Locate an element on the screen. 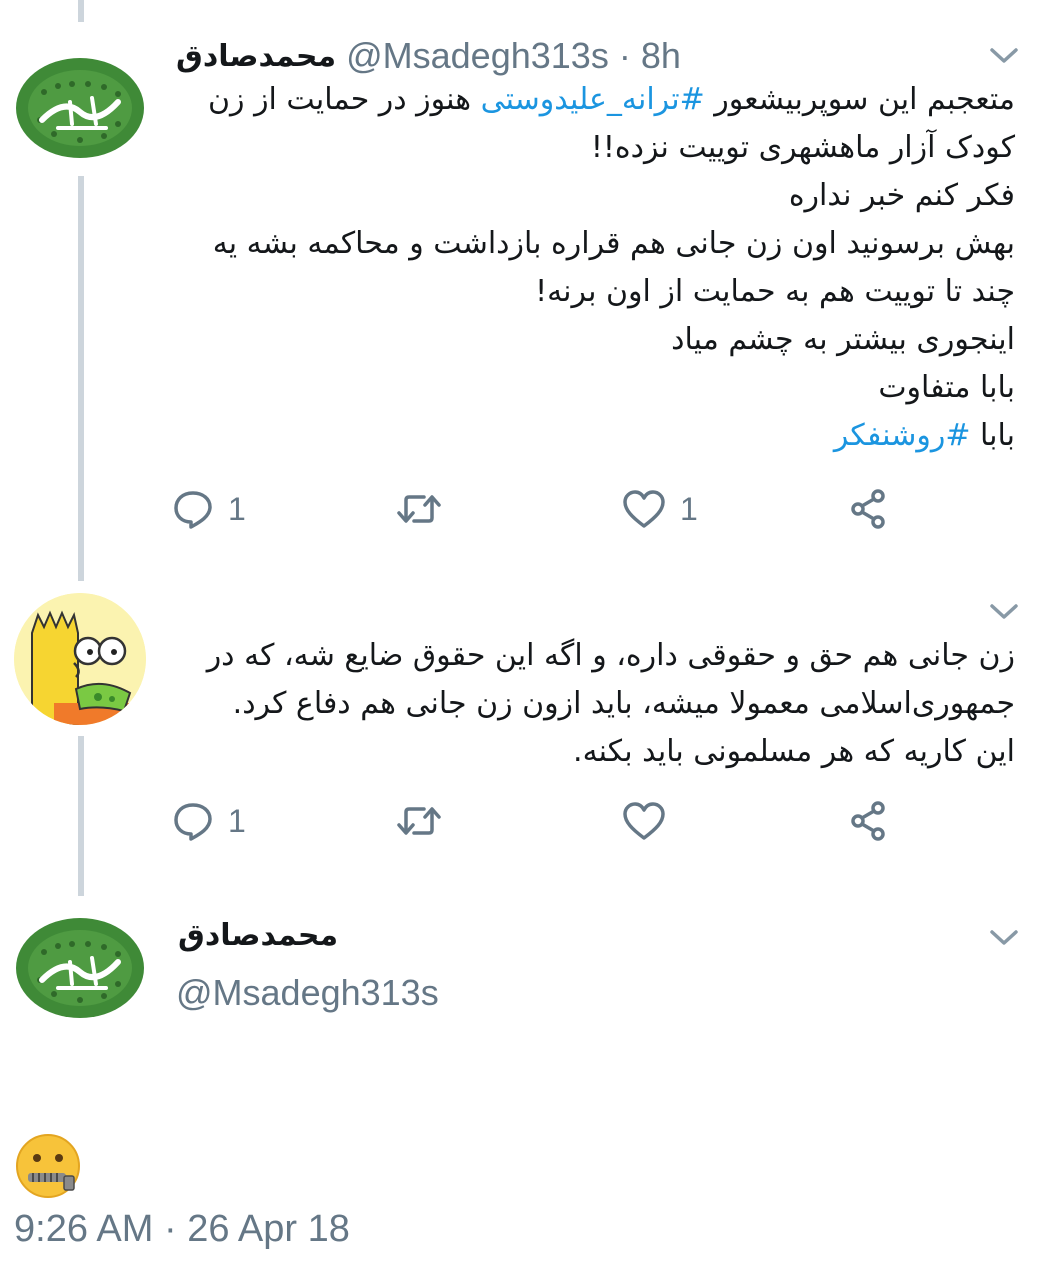 The image size is (1041, 1280). like-button is located at coordinates (651, 821).